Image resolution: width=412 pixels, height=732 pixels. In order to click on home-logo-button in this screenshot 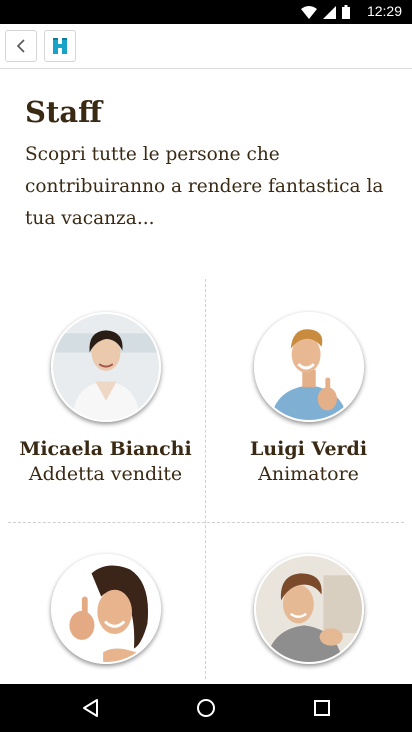, I will do `click(60, 46)`.